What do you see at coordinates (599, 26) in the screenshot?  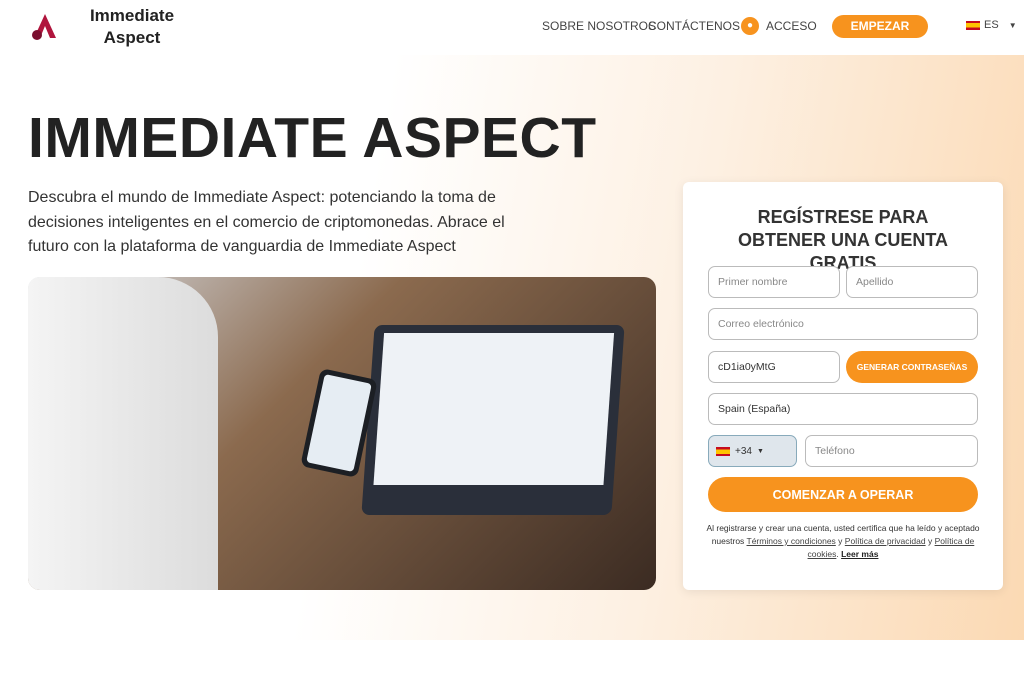 I see `nav-about: SOBRE NOSOTROS` at bounding box center [599, 26].